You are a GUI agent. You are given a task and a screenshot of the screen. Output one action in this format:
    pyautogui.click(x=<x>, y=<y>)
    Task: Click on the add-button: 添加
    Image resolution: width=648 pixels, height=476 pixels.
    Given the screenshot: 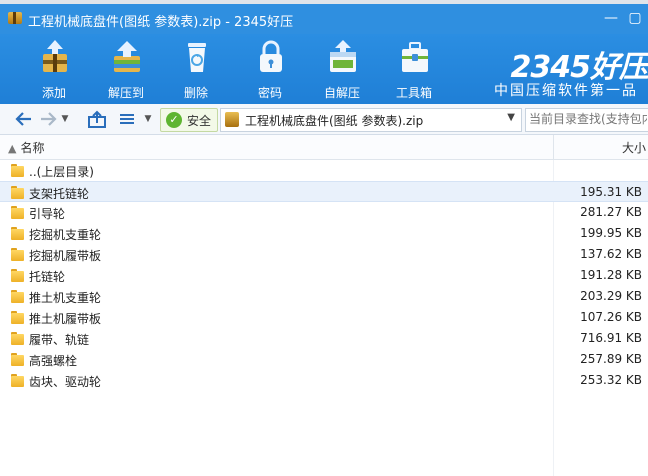 What is the action you would take?
    pyautogui.click(x=54, y=71)
    